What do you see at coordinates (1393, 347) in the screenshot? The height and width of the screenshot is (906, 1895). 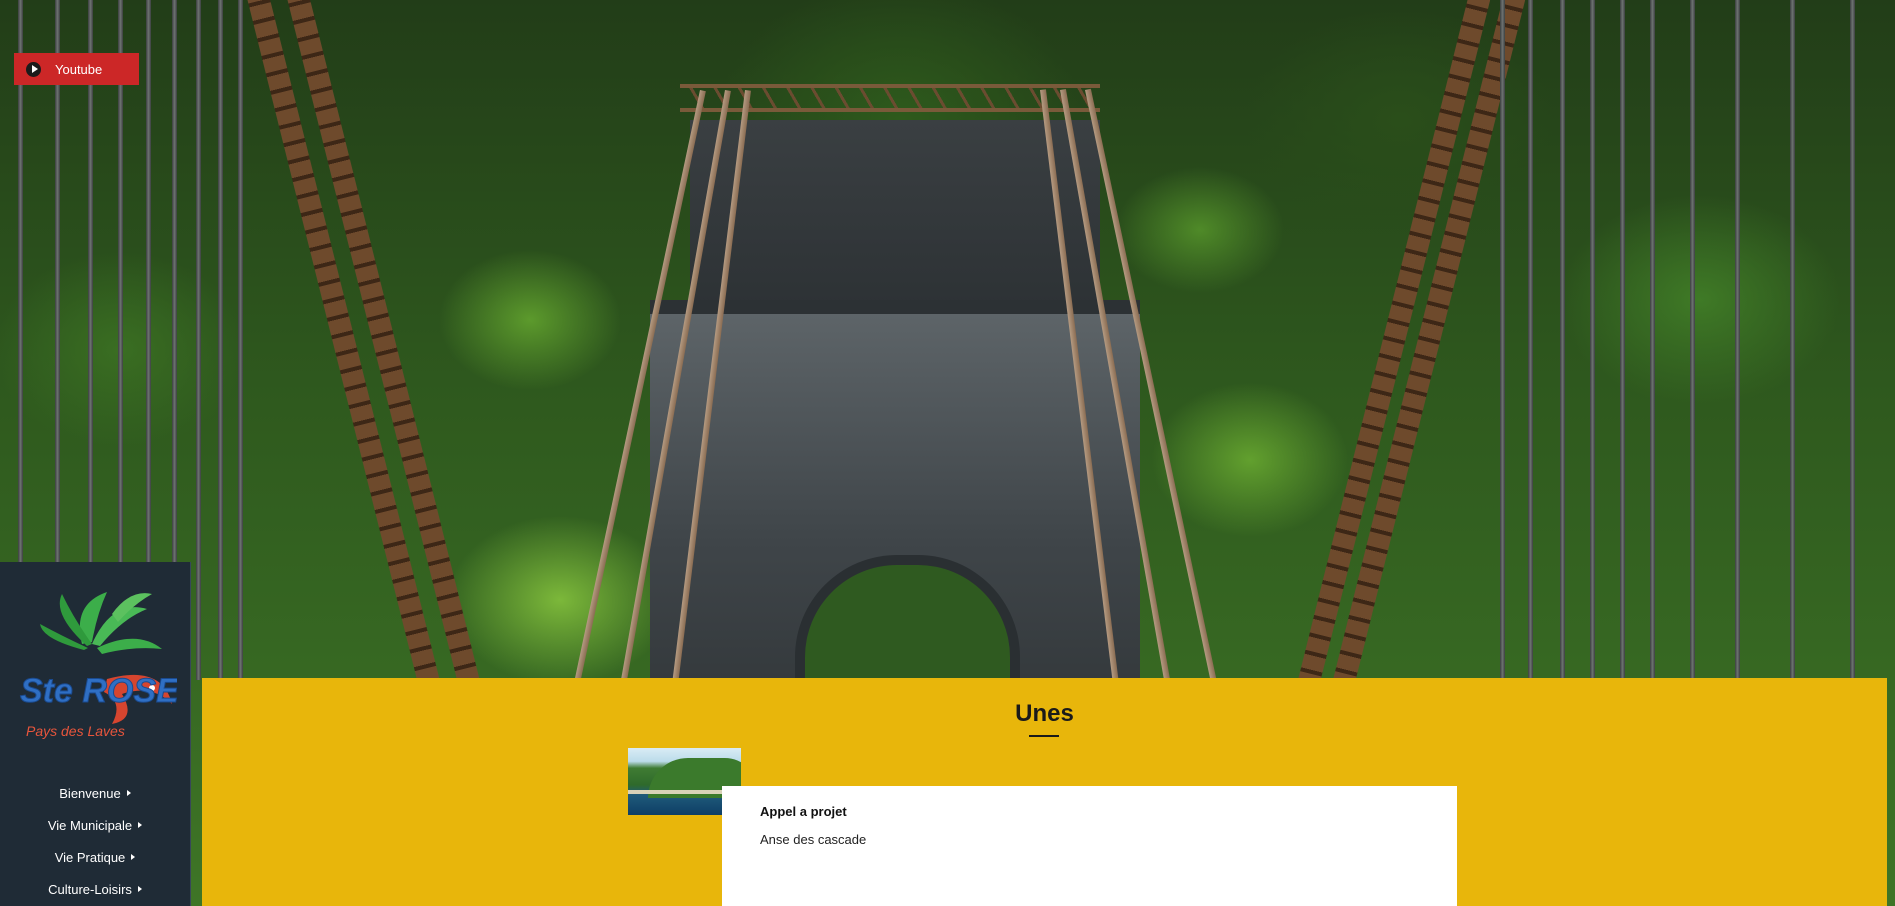 I see `right-chain` at bounding box center [1393, 347].